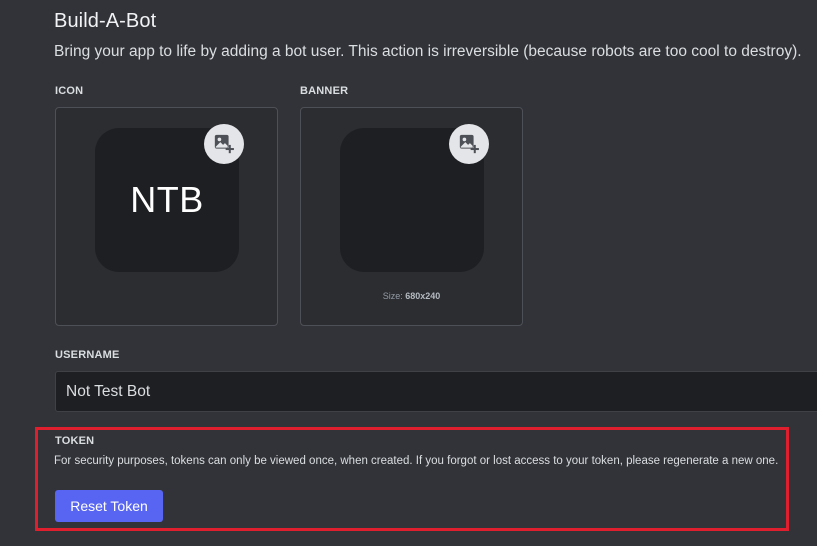 The width and height of the screenshot is (817, 546). I want to click on banner-card: Size: 680x240, so click(411, 216).